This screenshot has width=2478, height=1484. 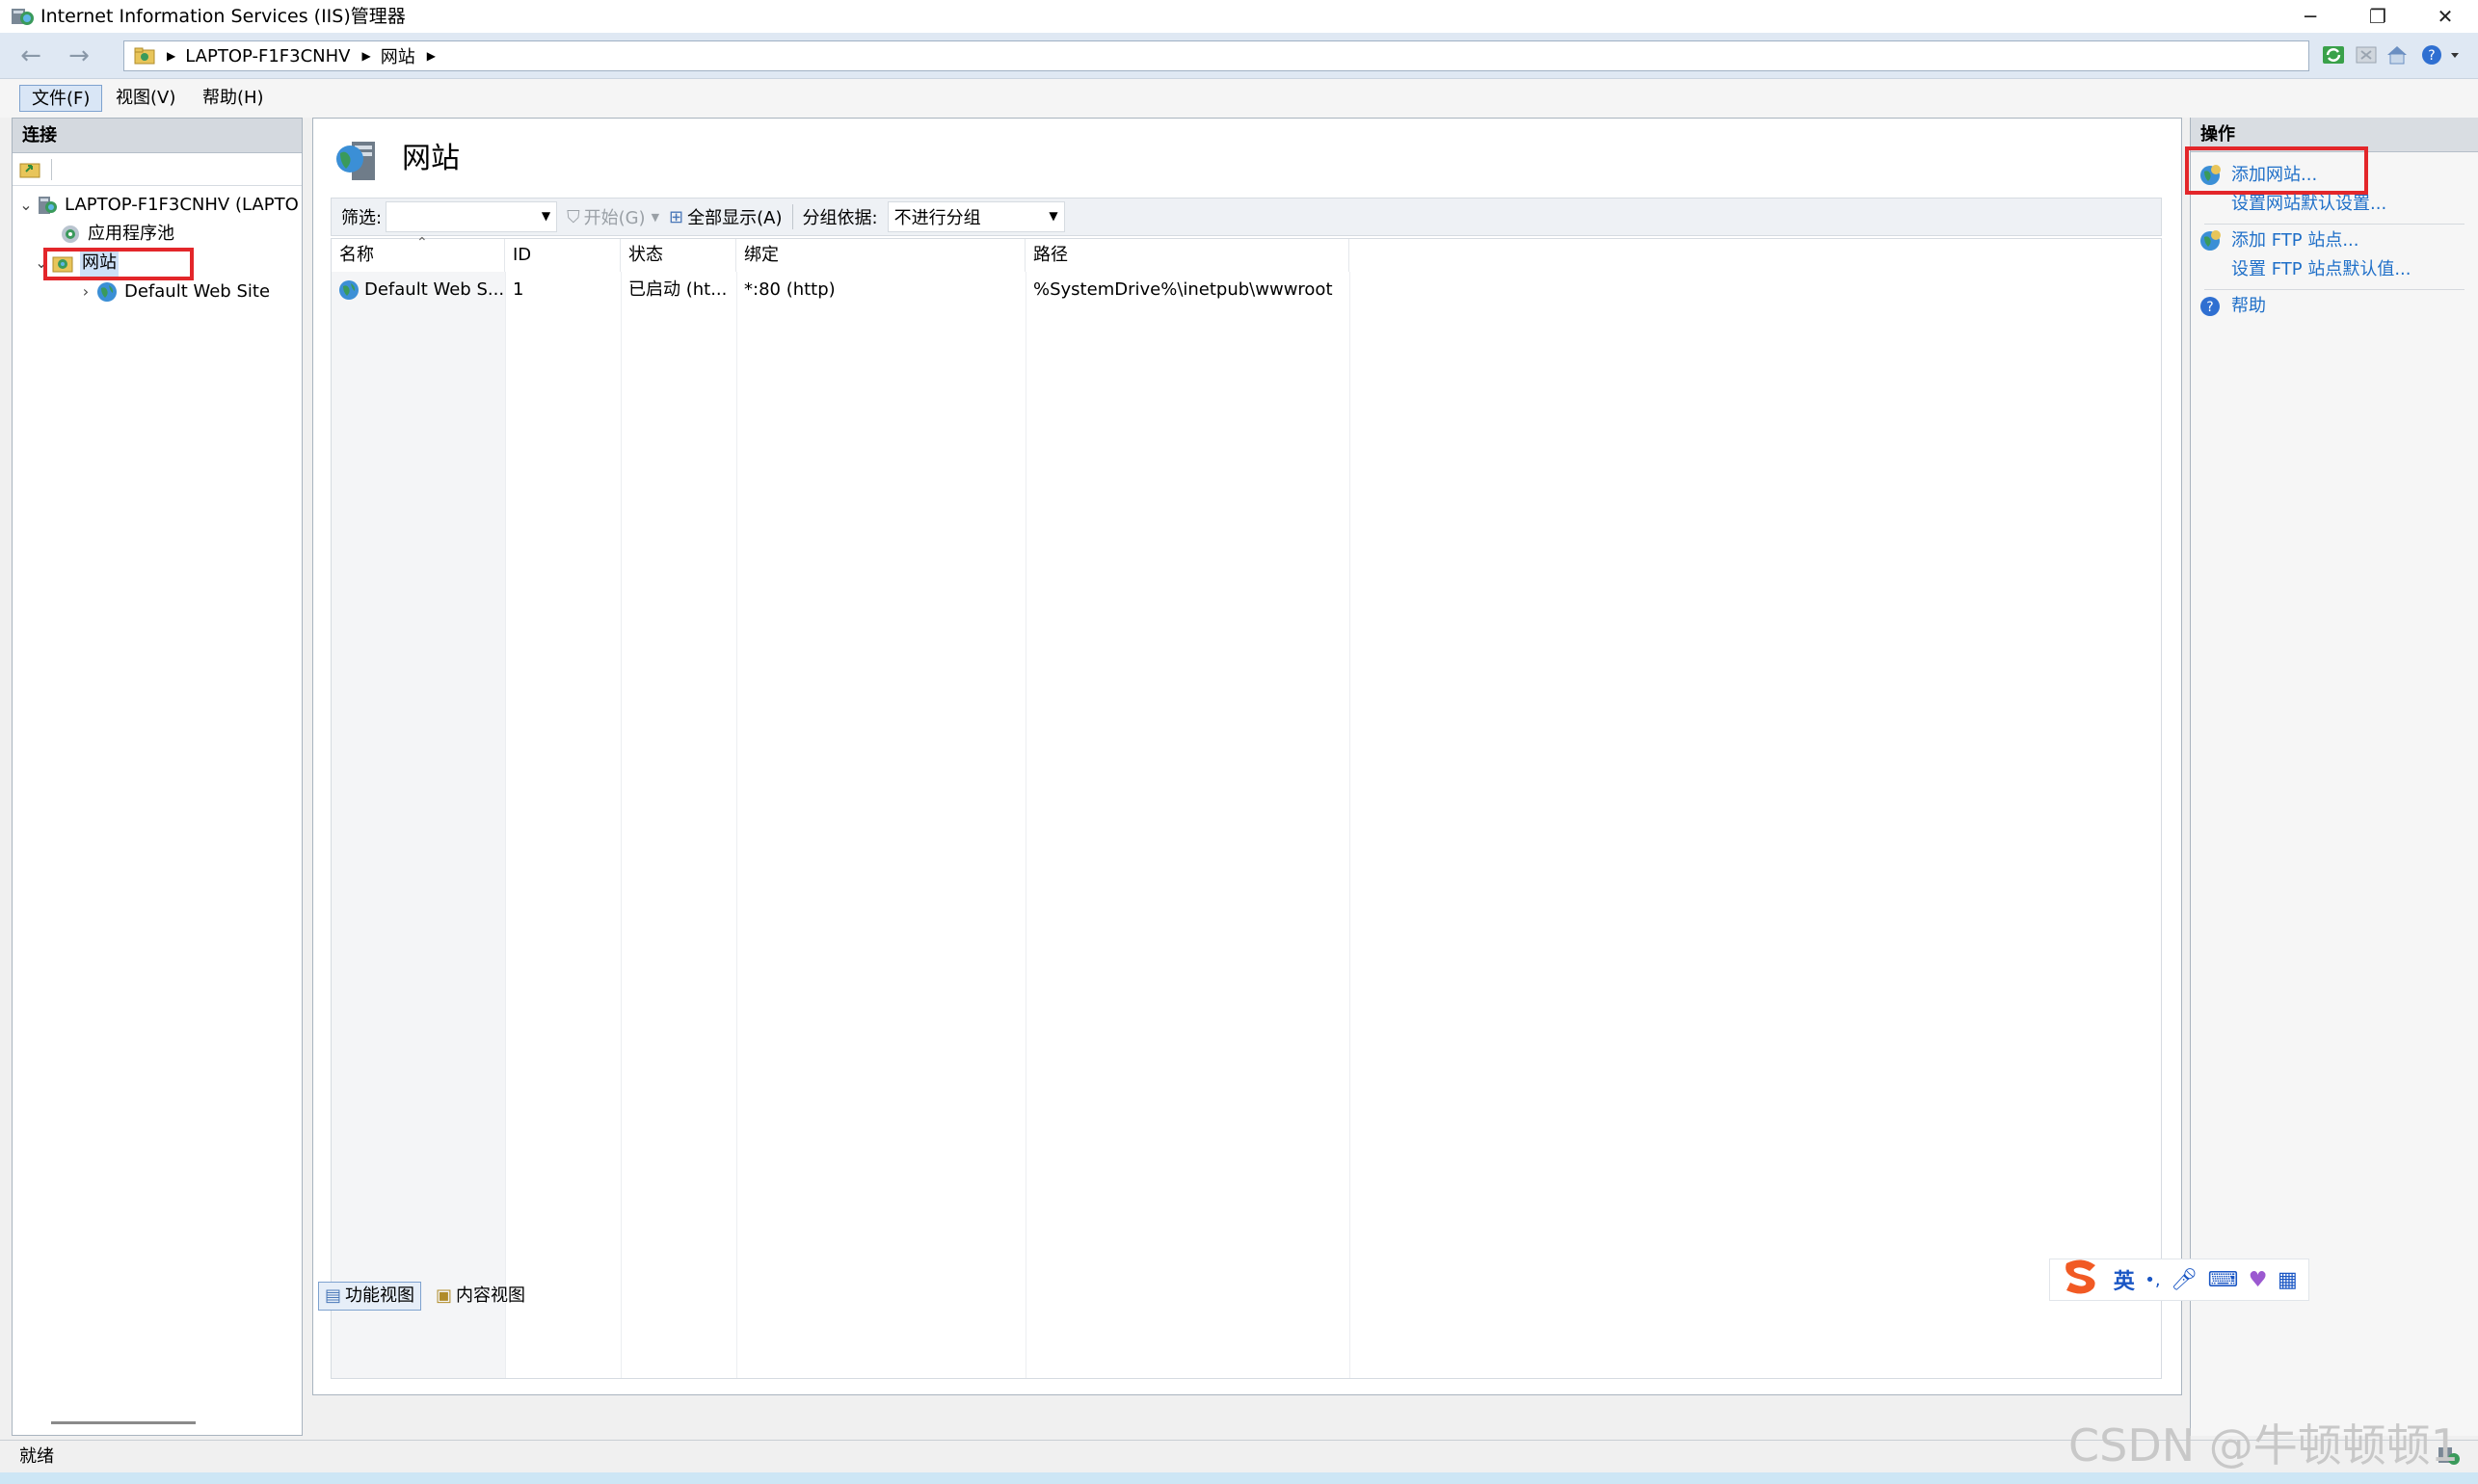 What do you see at coordinates (380, 1295) in the screenshot?
I see `tab-feature-view-label: 功能视图` at bounding box center [380, 1295].